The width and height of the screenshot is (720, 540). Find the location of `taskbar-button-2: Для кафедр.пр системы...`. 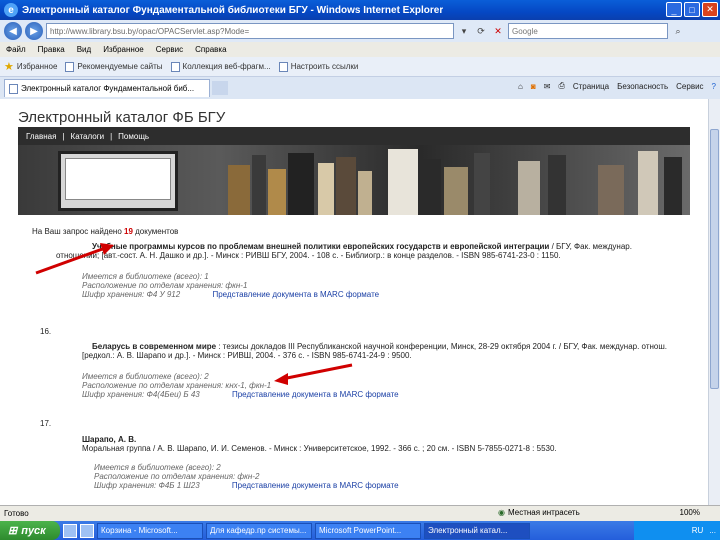

taskbar-button-2: Для кафедр.пр системы... is located at coordinates (259, 530).